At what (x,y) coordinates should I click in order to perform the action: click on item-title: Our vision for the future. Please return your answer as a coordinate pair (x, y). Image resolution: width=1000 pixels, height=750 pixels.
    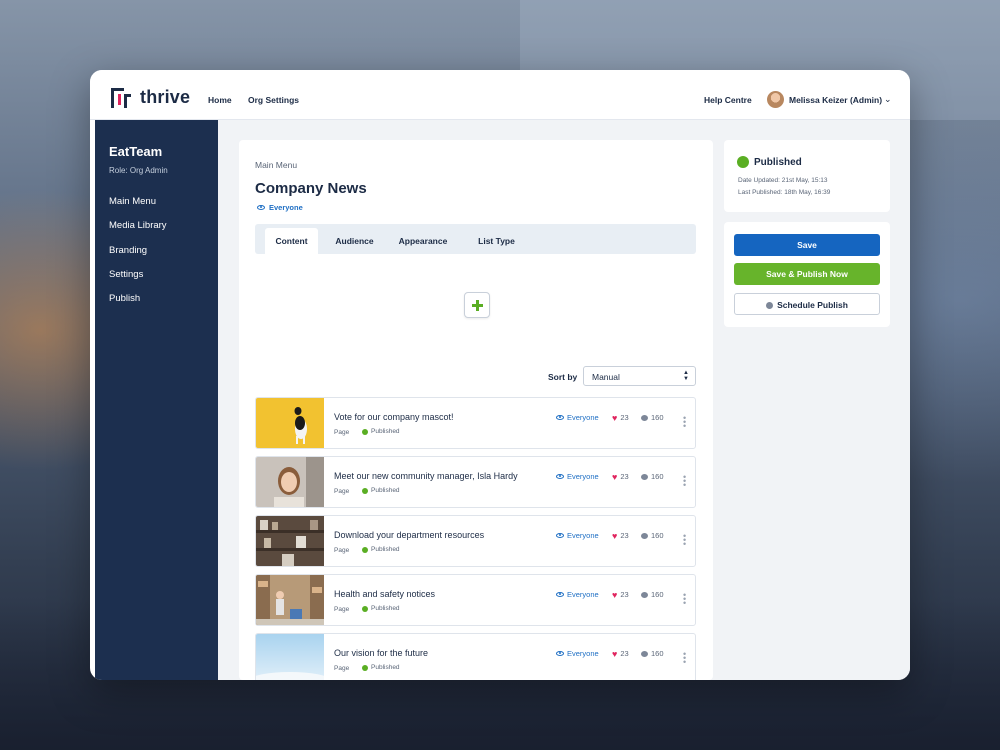
    Looking at the image, I should click on (381, 653).